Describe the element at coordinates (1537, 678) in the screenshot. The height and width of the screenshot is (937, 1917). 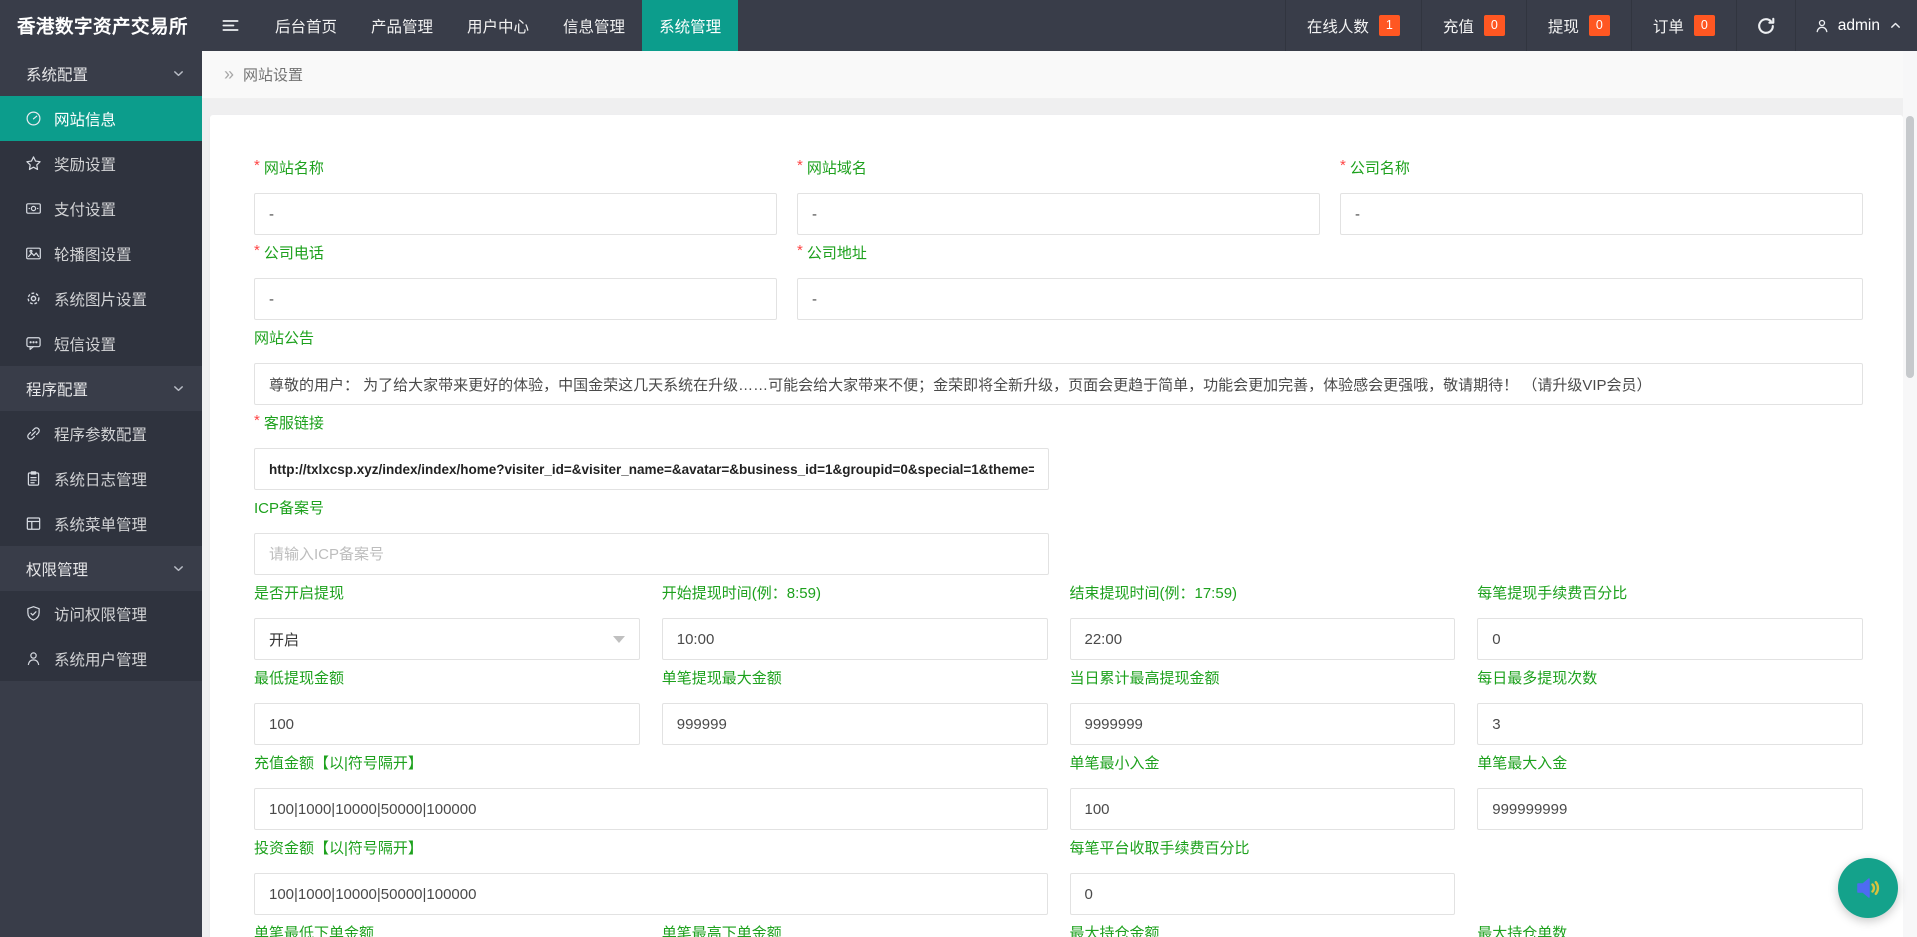
I see `field-label: 每日最多提现次数` at that location.